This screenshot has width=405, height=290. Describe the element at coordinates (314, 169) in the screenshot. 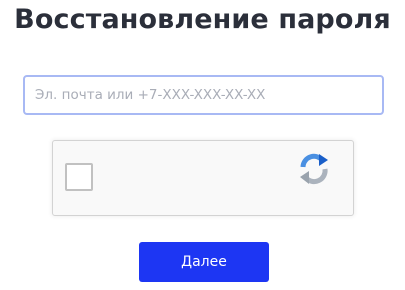

I see `recaptcha-logo-icon` at that location.